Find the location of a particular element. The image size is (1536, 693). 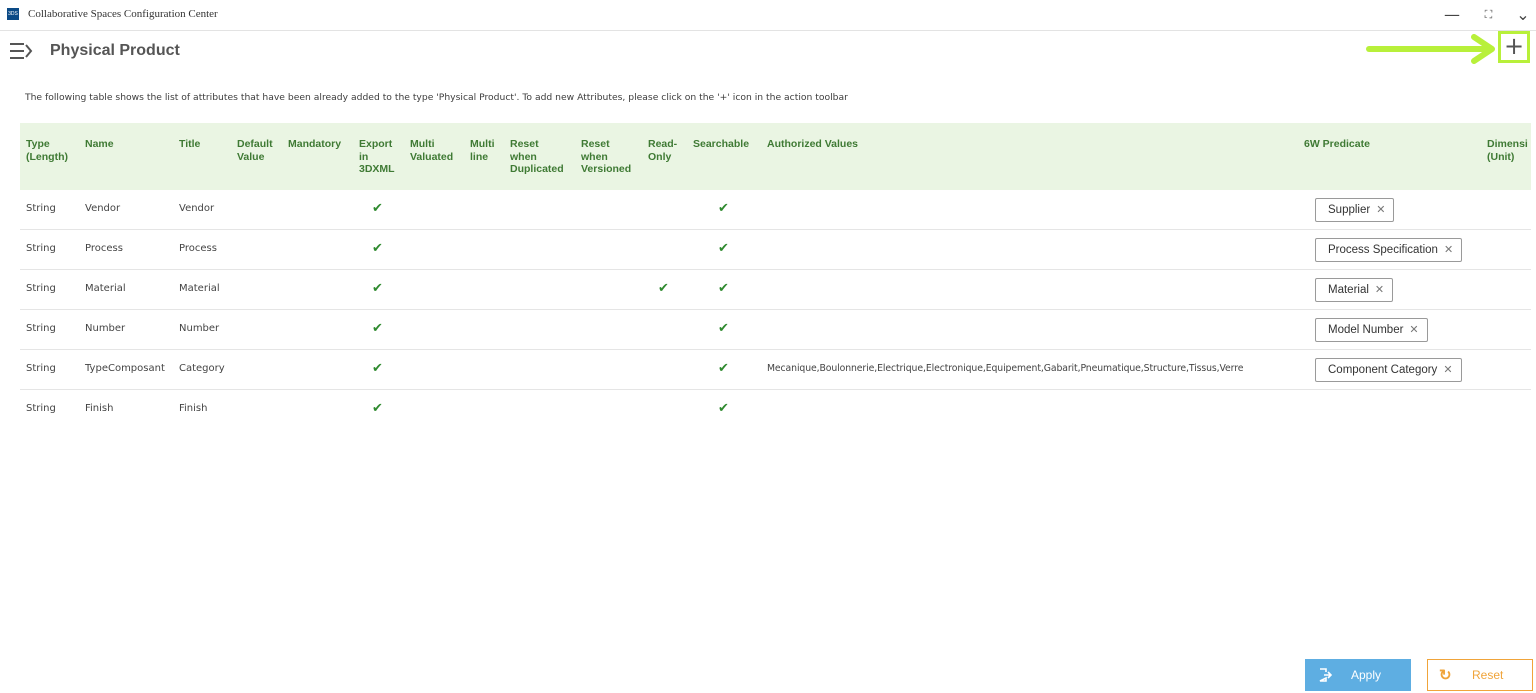

predicate-chip: Material ✕ is located at coordinates (1354, 290).